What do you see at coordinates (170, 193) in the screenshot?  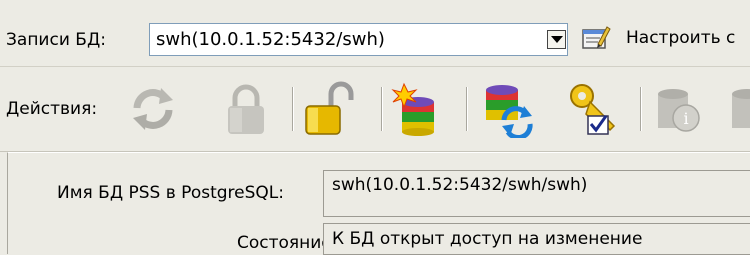 I see `db-name-label: Имя БД PSS в PostgreSQL:` at bounding box center [170, 193].